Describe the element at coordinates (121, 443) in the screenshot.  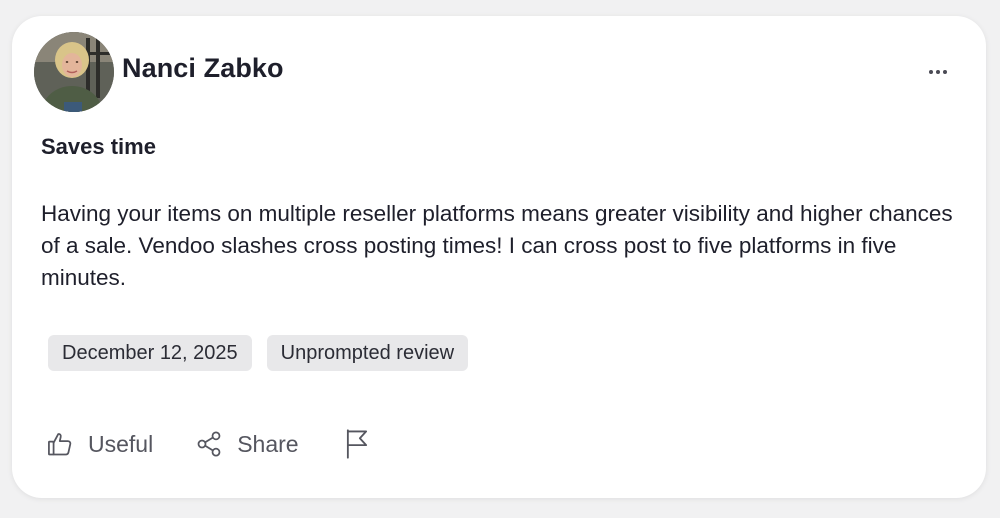
I see `useful-label: Useful` at that location.